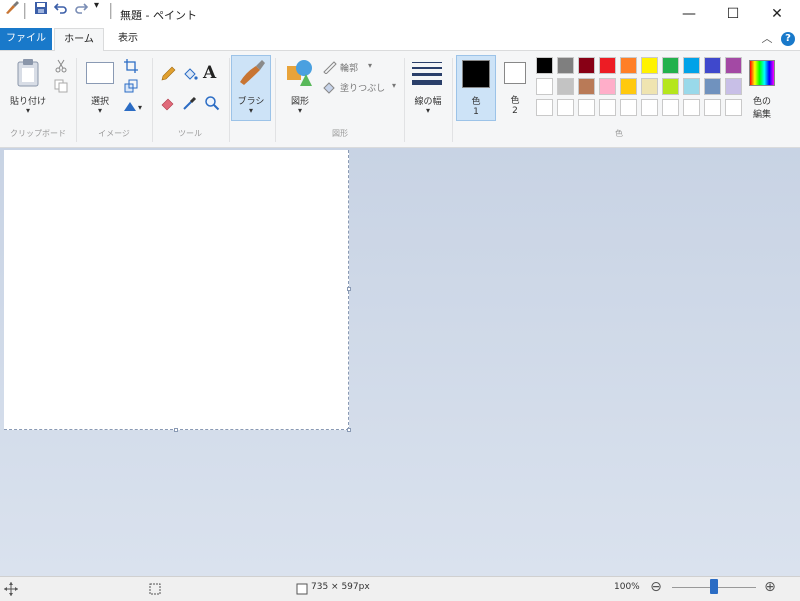 This screenshot has height=601, width=800. What do you see at coordinates (349, 289) in the screenshot?
I see `resize-handle-right` at bounding box center [349, 289].